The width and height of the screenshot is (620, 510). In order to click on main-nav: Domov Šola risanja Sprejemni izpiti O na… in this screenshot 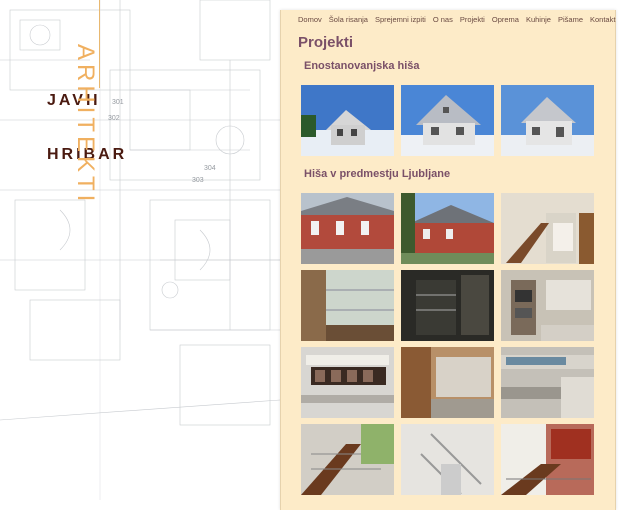, I will do `click(456, 19)`.